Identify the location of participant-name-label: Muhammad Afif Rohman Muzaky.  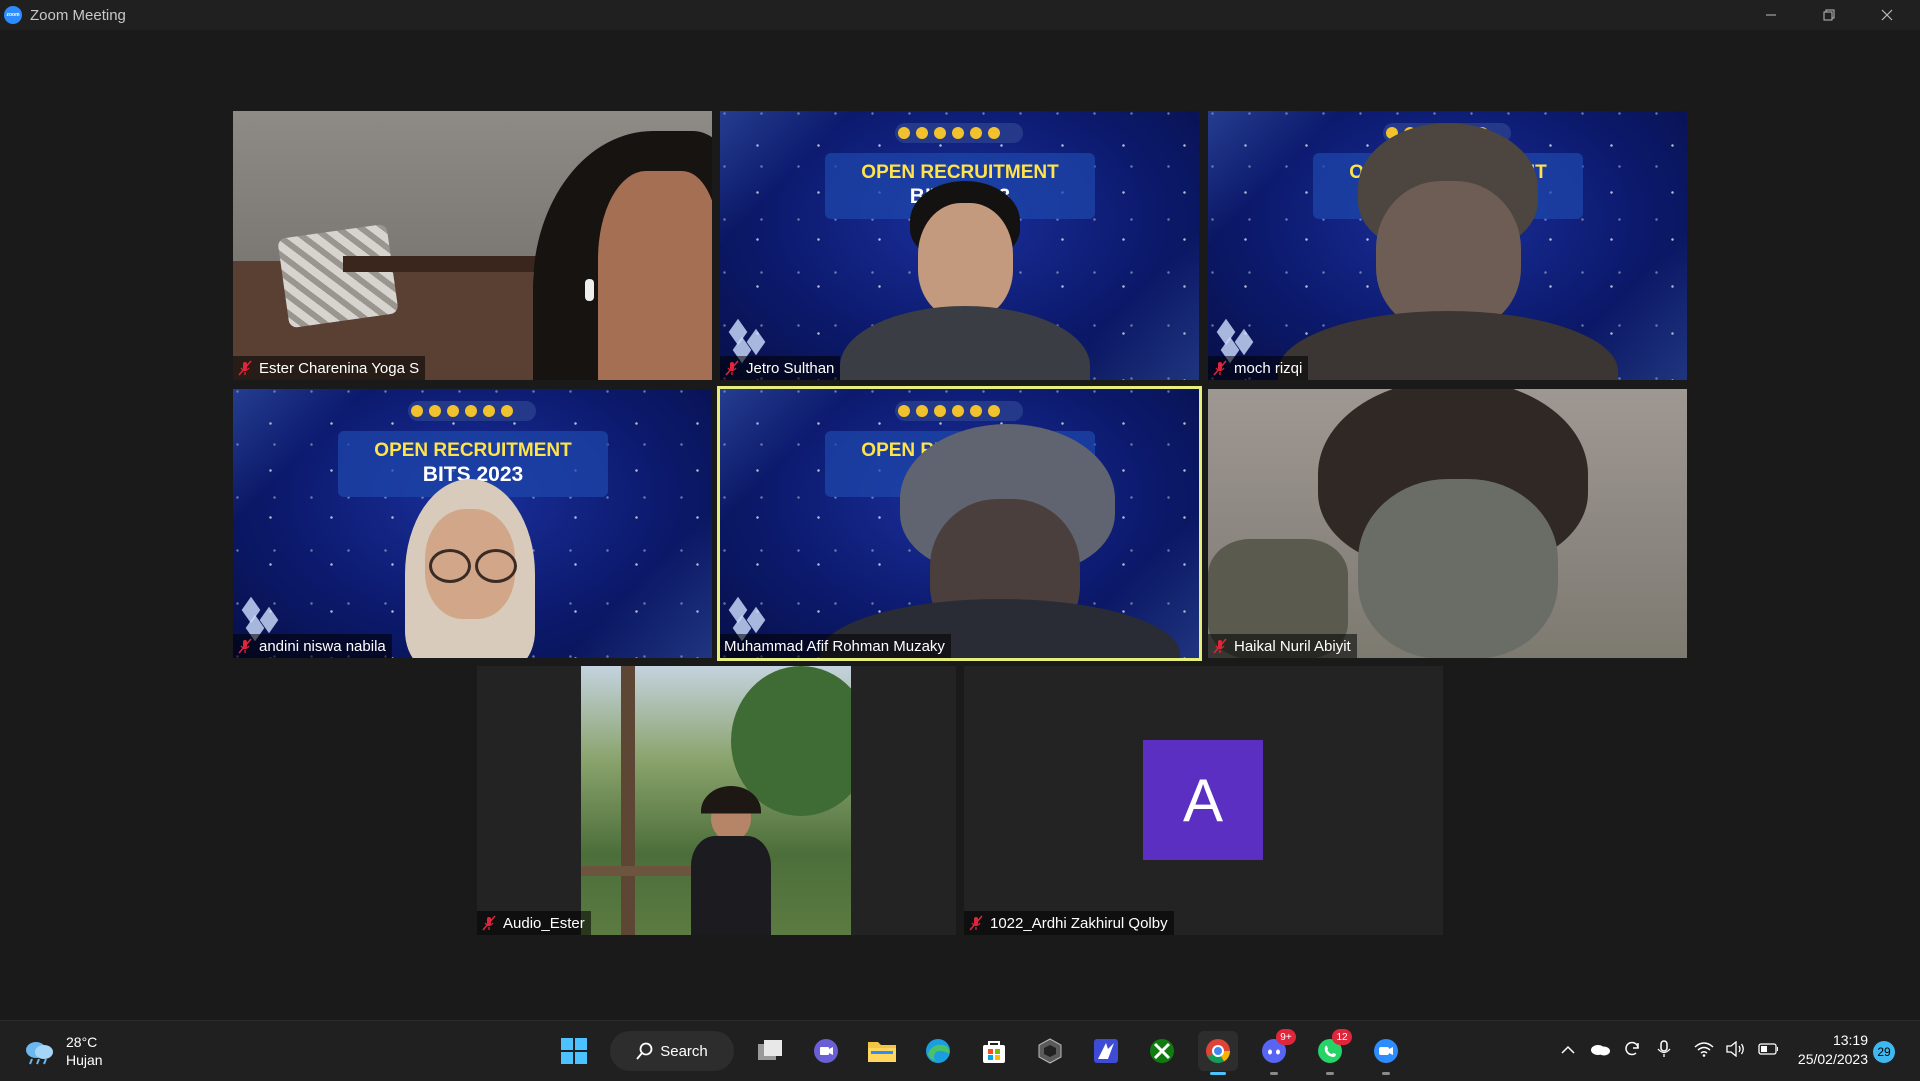
(835, 646).